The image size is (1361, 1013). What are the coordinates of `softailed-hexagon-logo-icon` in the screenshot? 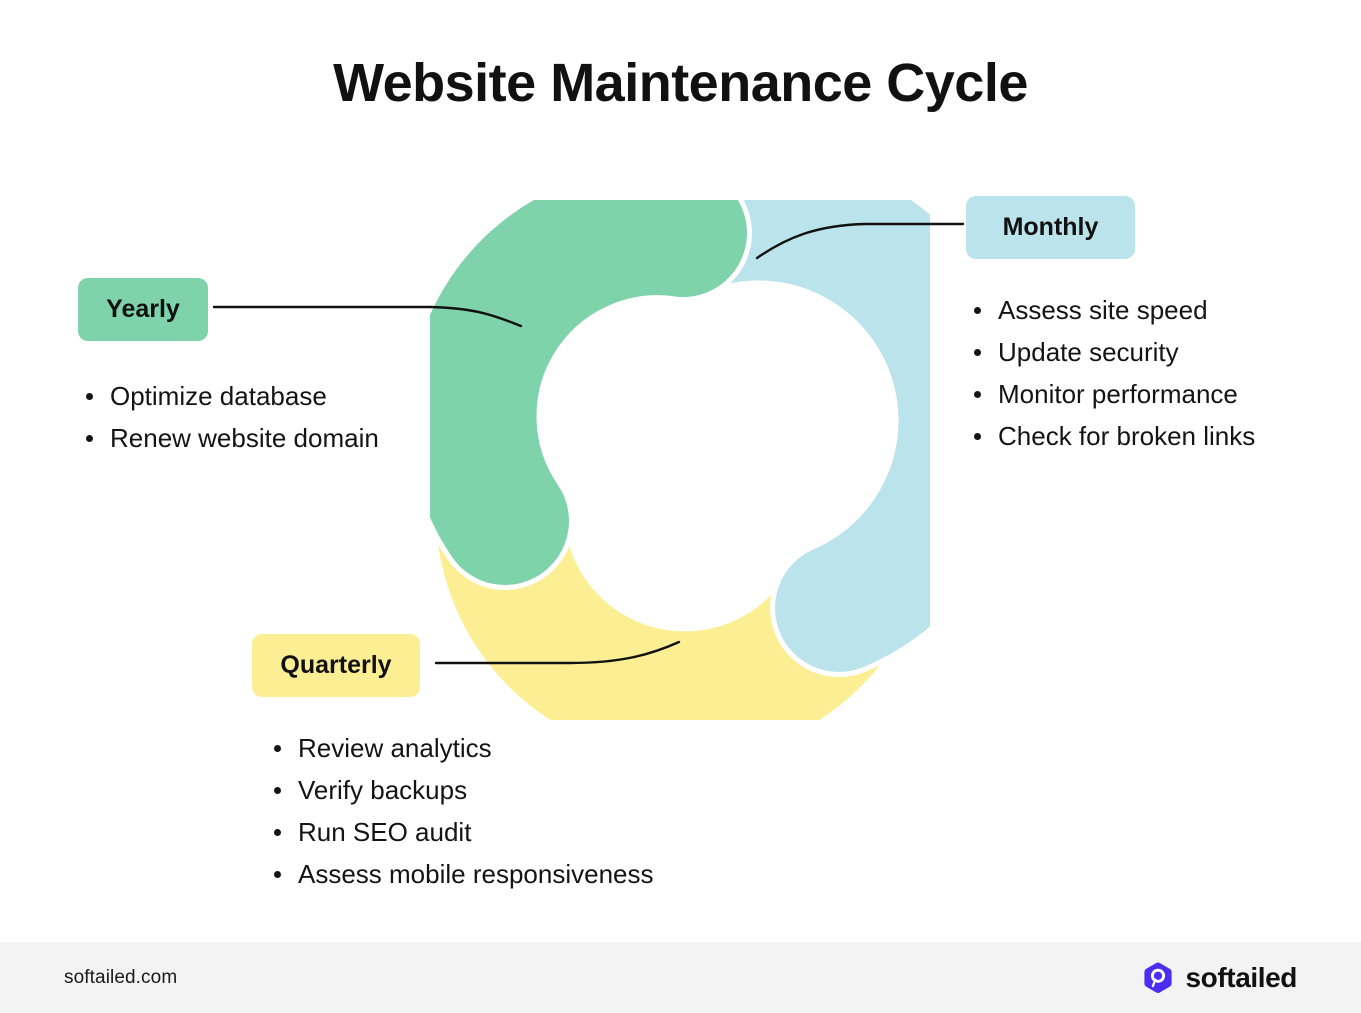 It's located at (1158, 977).